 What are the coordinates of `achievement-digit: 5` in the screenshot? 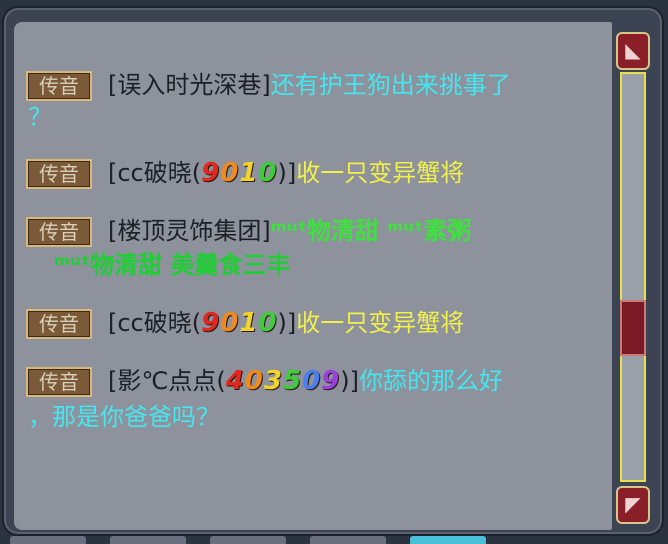 It's located at (292, 381).